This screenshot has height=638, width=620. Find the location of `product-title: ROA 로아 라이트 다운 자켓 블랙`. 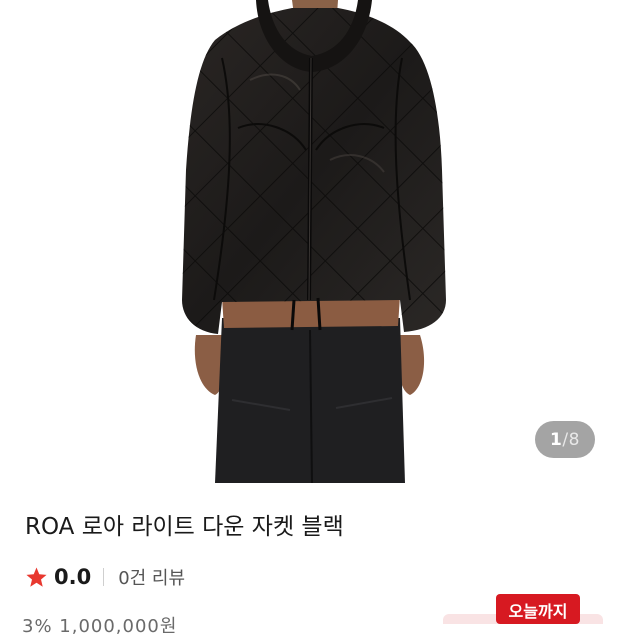

product-title: ROA 로아 라이트 다운 자켓 블랙 is located at coordinates (184, 527).